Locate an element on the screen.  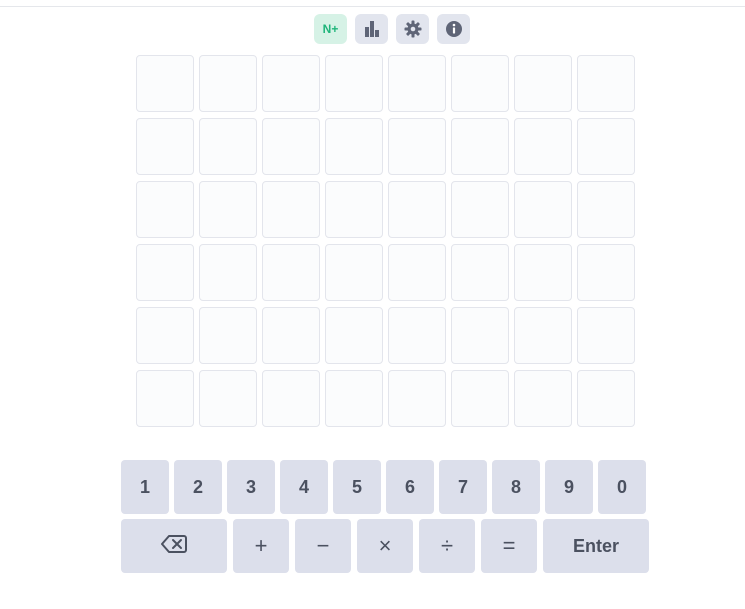
digit-key-7: 7 is located at coordinates (463, 487).